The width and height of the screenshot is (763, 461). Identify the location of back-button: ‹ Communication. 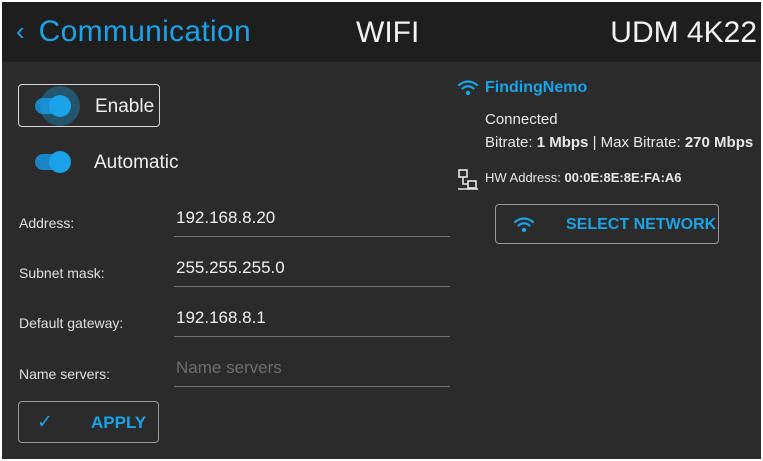
(133, 32).